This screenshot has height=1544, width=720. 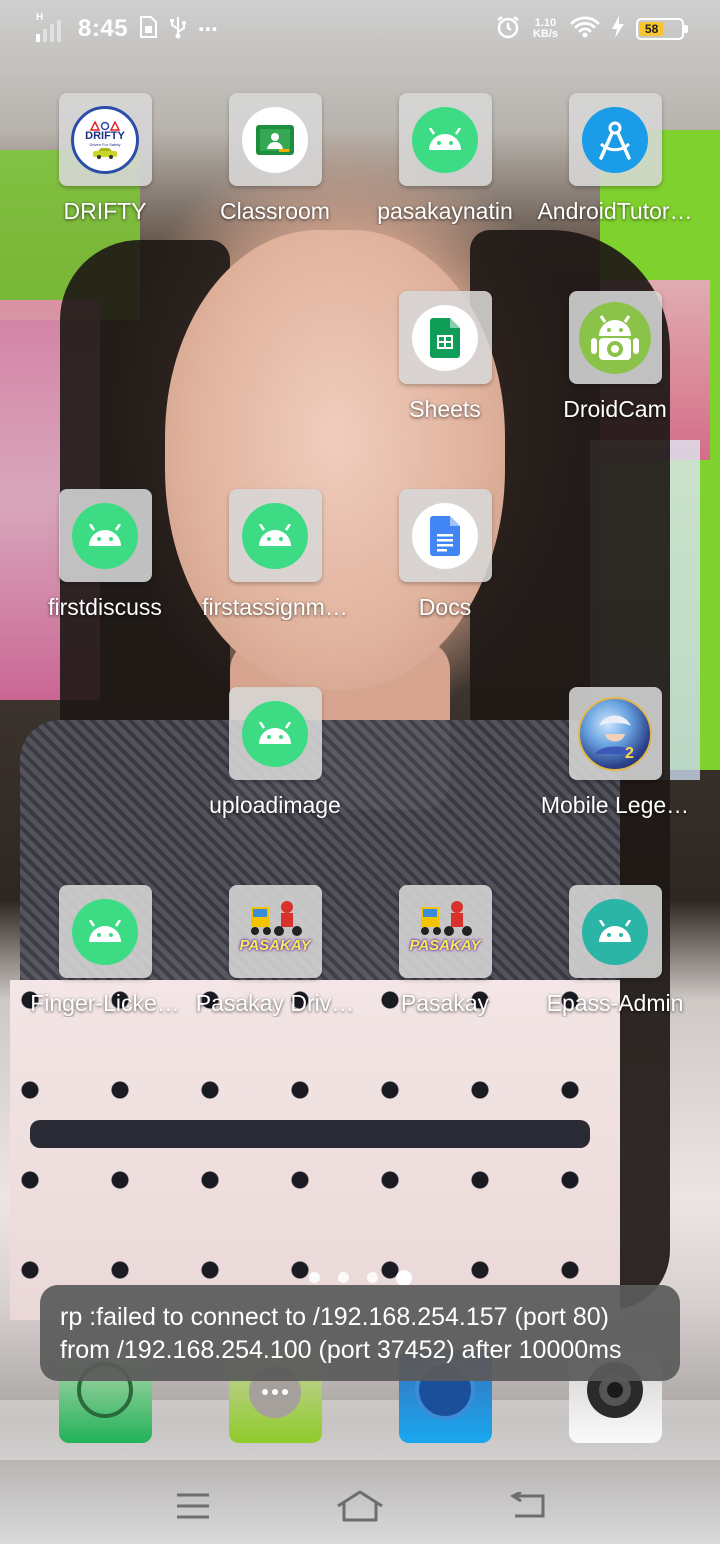 I want to click on app-label: DRIFTY, so click(x=105, y=211).